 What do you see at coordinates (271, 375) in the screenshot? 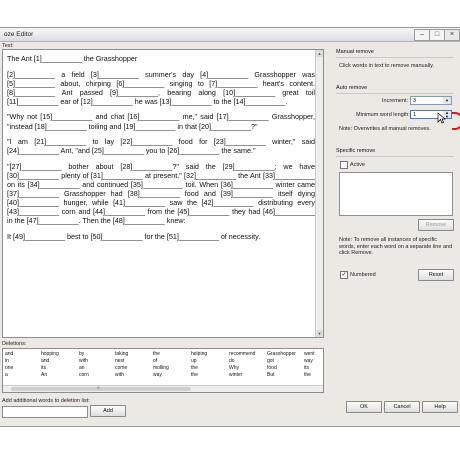
I see `deletion-word: But` at bounding box center [271, 375].